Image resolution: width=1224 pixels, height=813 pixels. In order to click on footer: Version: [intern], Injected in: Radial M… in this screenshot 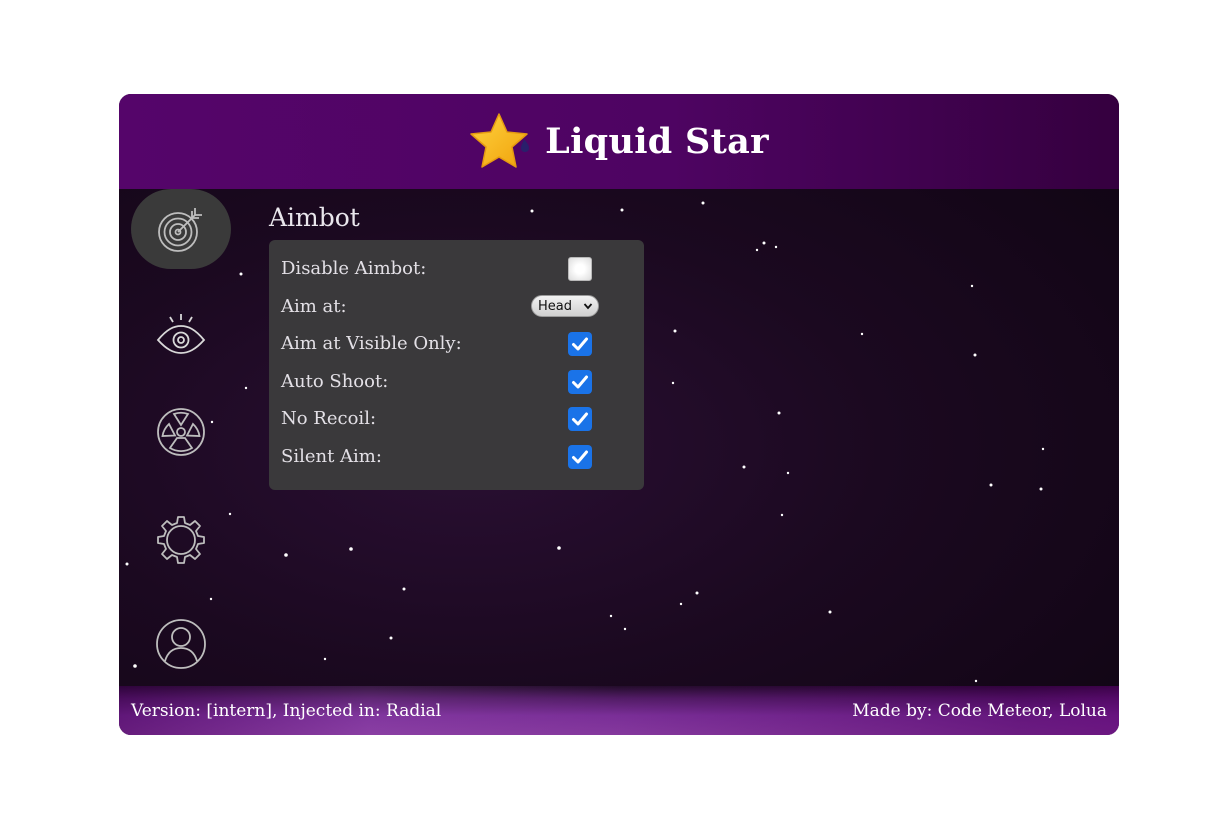, I will do `click(619, 710)`.